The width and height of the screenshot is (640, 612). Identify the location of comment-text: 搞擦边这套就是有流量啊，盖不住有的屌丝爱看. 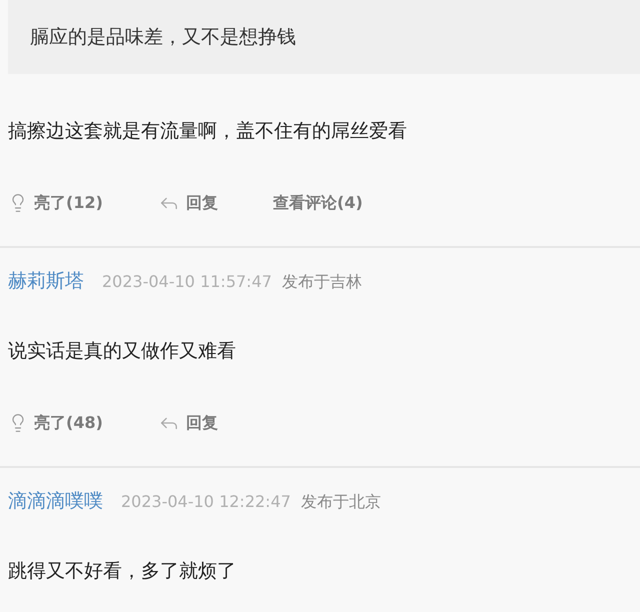
(208, 131).